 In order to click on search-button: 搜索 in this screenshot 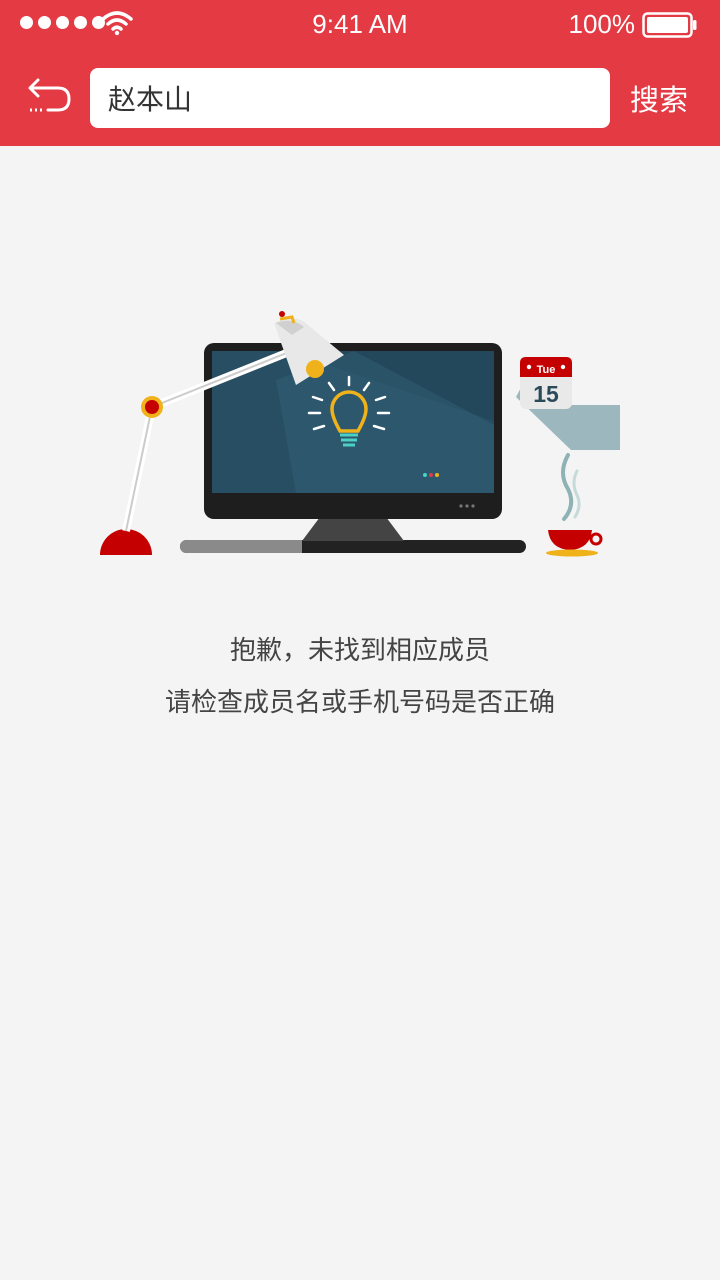, I will do `click(659, 98)`.